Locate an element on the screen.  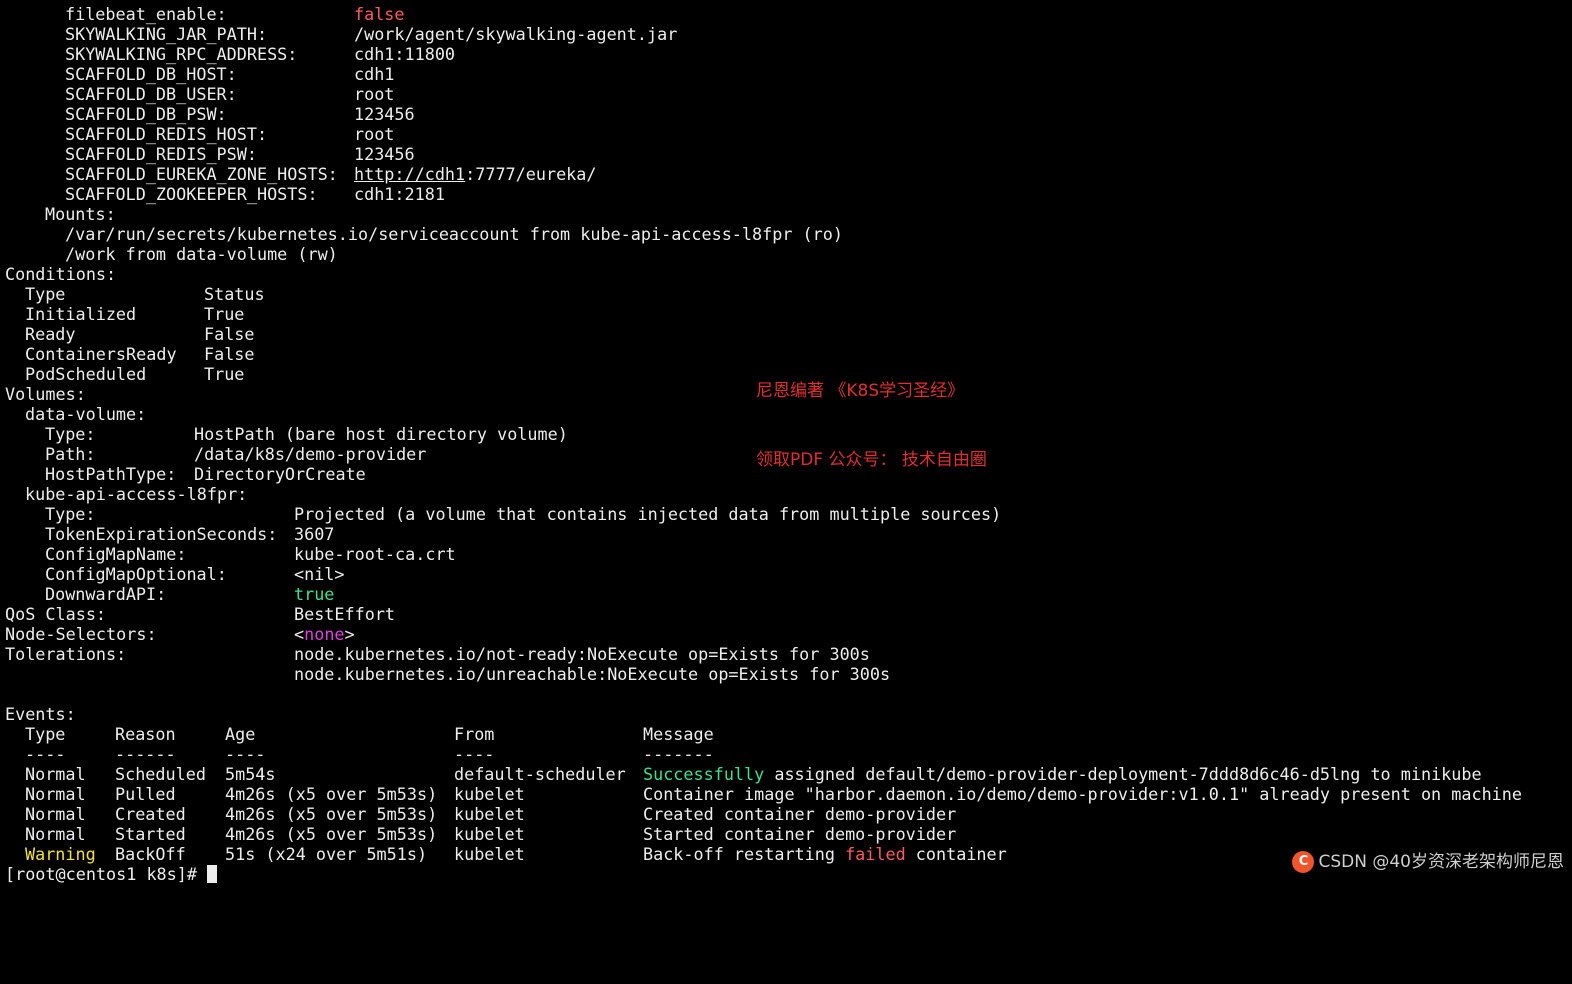
watermark-text: CSDN @40岁资深老架构师尼恩 is located at coordinates (1441, 862).